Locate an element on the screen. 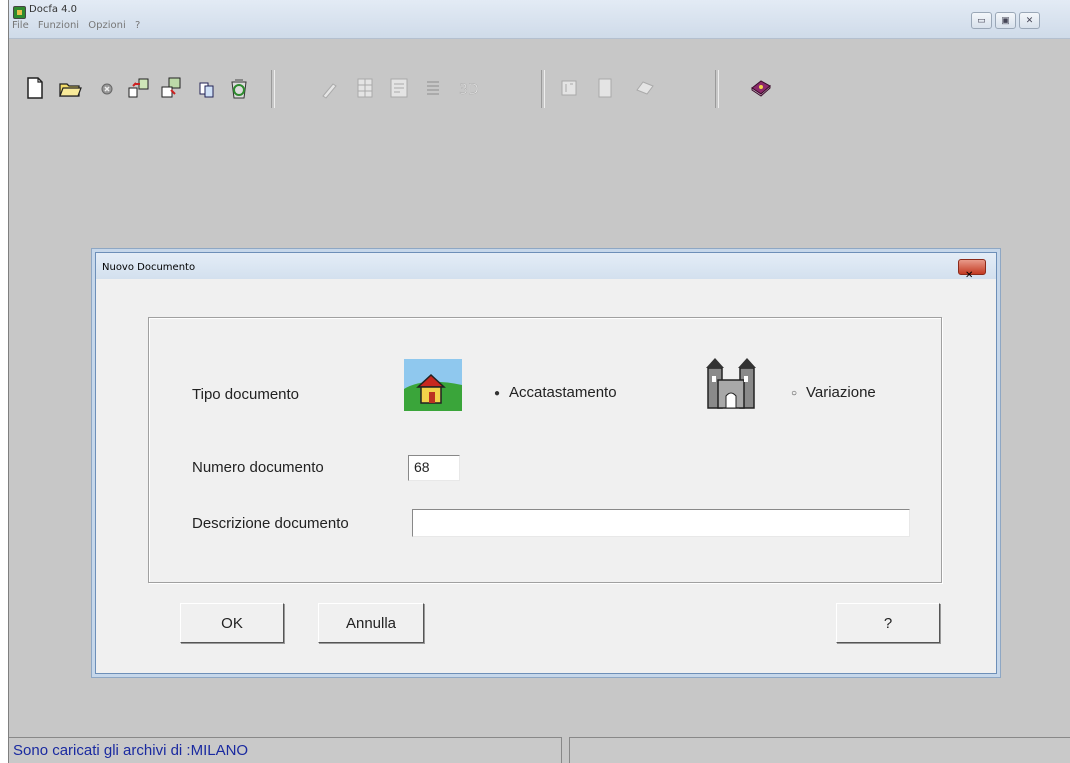  form-icon is located at coordinates (399, 88).